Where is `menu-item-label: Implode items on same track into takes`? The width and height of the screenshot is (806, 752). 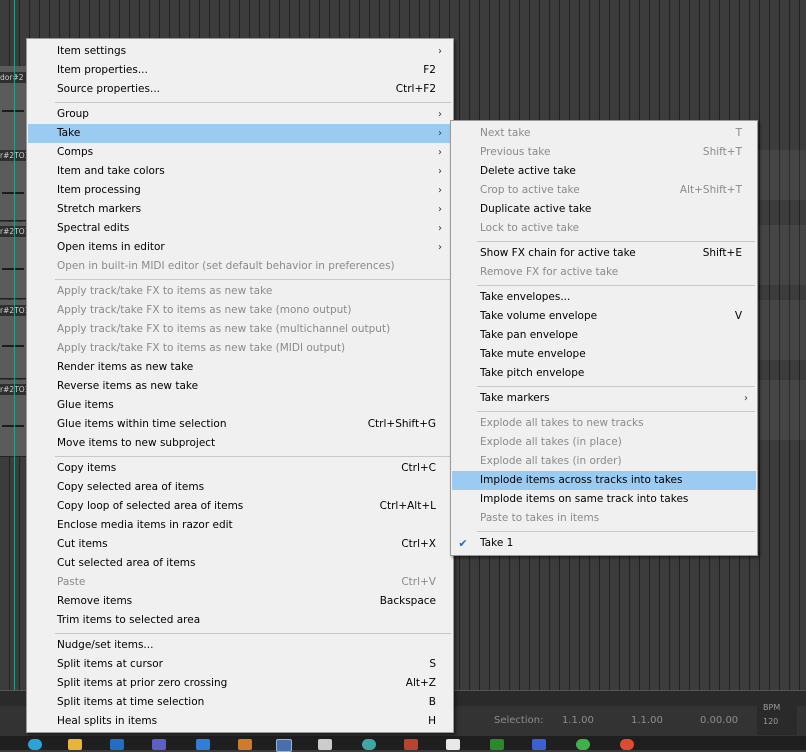 menu-item-label: Implode items on same track into takes is located at coordinates (584, 499).